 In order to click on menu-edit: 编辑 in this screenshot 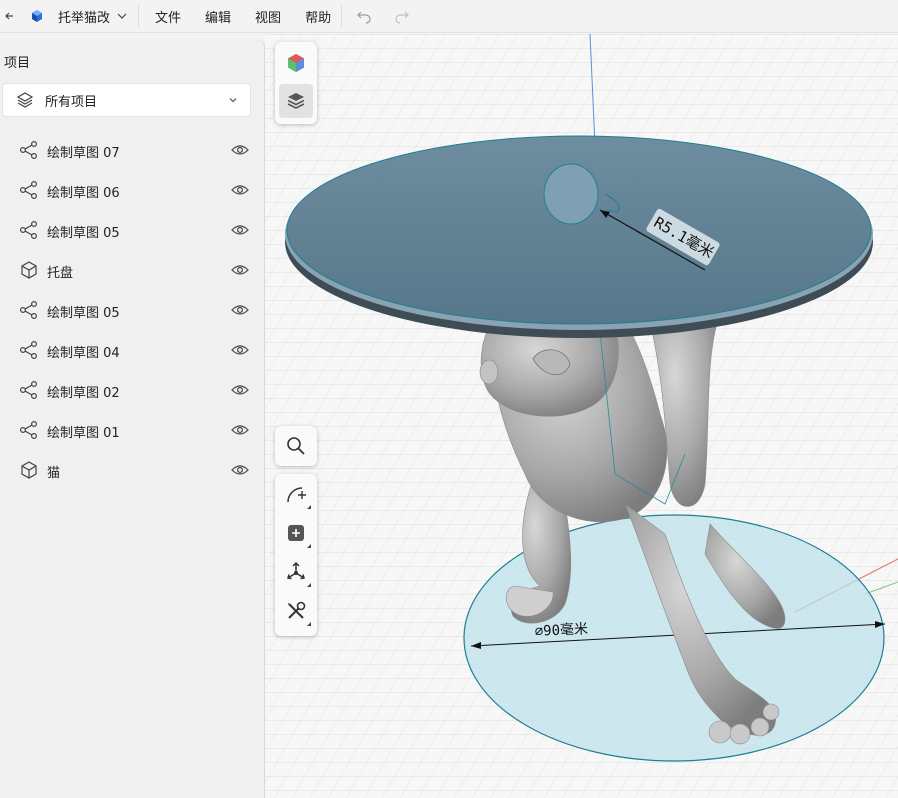, I will do `click(218, 16)`.